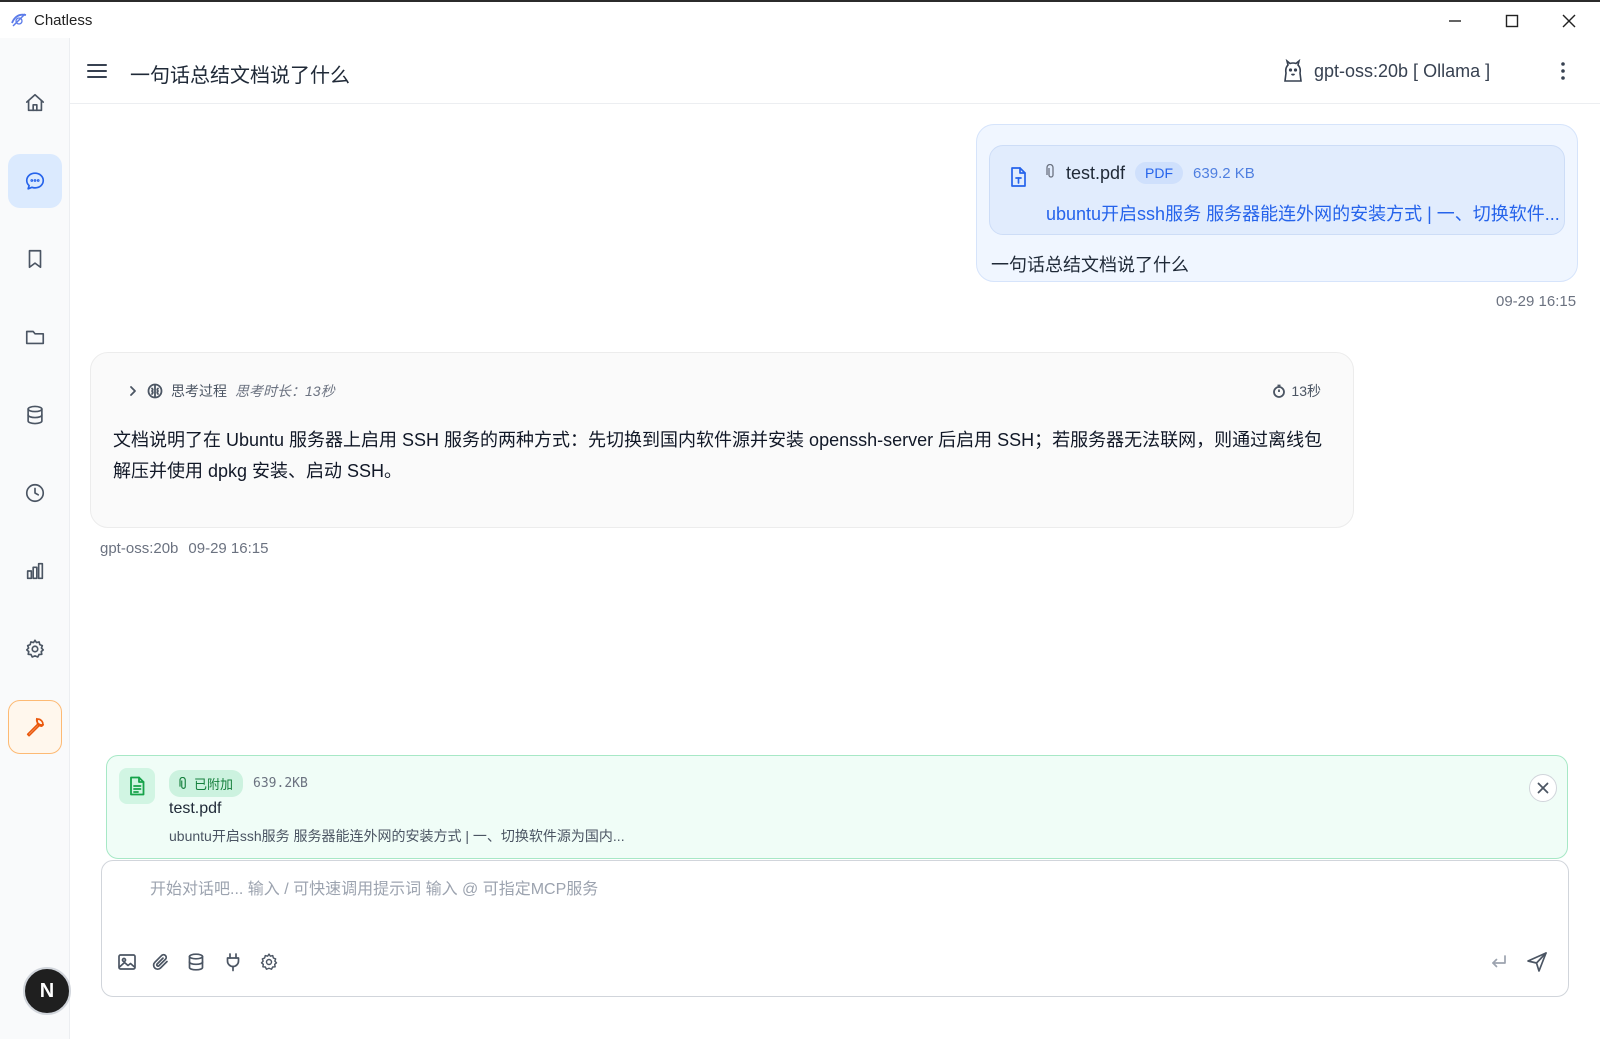  What do you see at coordinates (240, 76) in the screenshot?
I see `conversation-title: 一句话总结文档说了什么` at bounding box center [240, 76].